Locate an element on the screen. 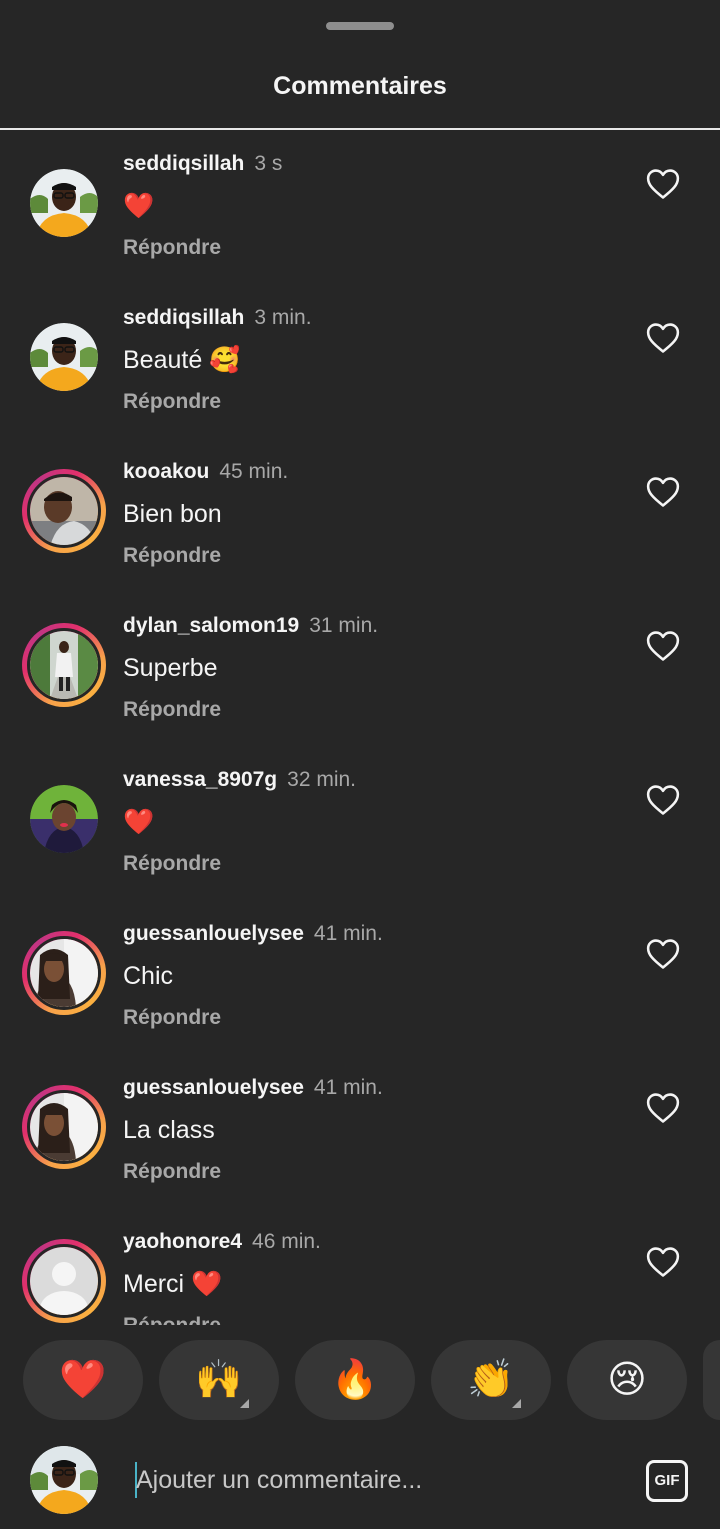 This screenshot has width=720, height=1529. comment-item: guessanlouelysee 41 min. La class Répondre is located at coordinates (360, 1131).